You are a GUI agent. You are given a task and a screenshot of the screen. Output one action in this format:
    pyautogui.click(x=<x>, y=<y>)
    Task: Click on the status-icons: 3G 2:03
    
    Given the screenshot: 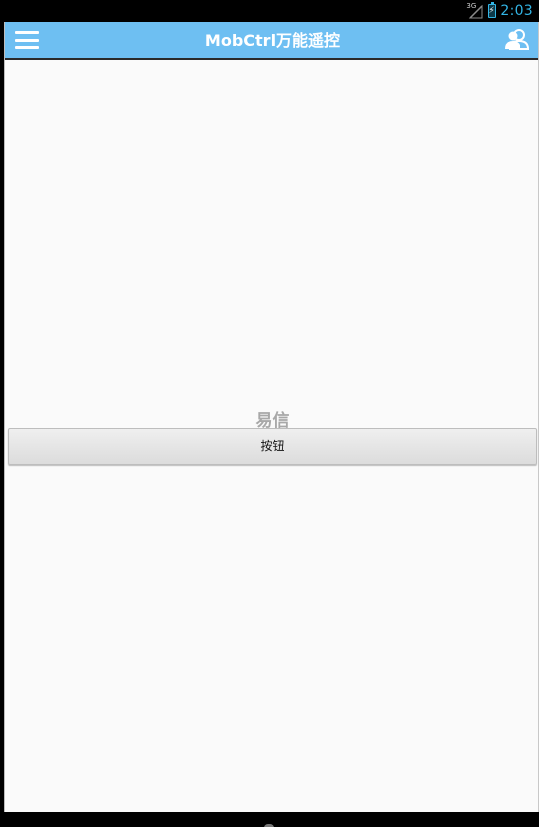 What is the action you would take?
    pyautogui.click(x=499, y=11)
    